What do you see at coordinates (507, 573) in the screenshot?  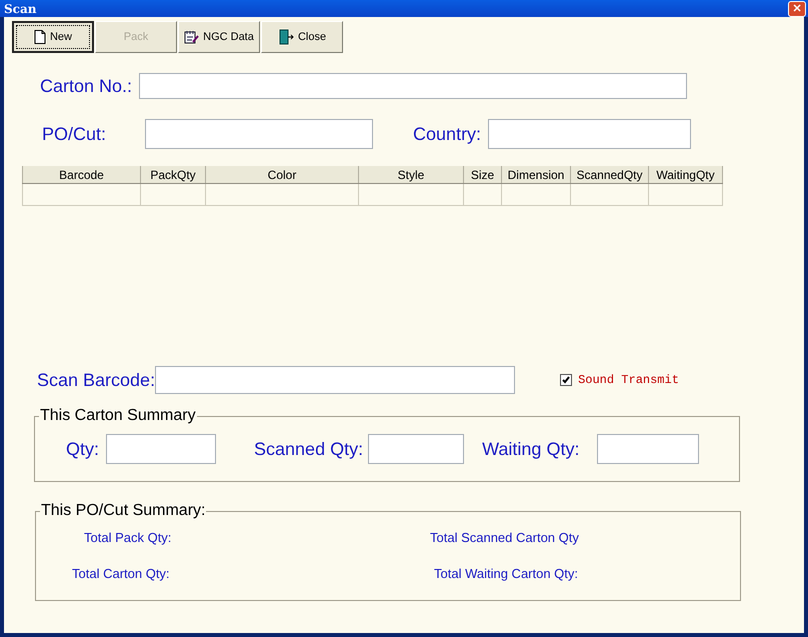 I see `summary-label: Total Waiting Carton Qty:` at bounding box center [507, 573].